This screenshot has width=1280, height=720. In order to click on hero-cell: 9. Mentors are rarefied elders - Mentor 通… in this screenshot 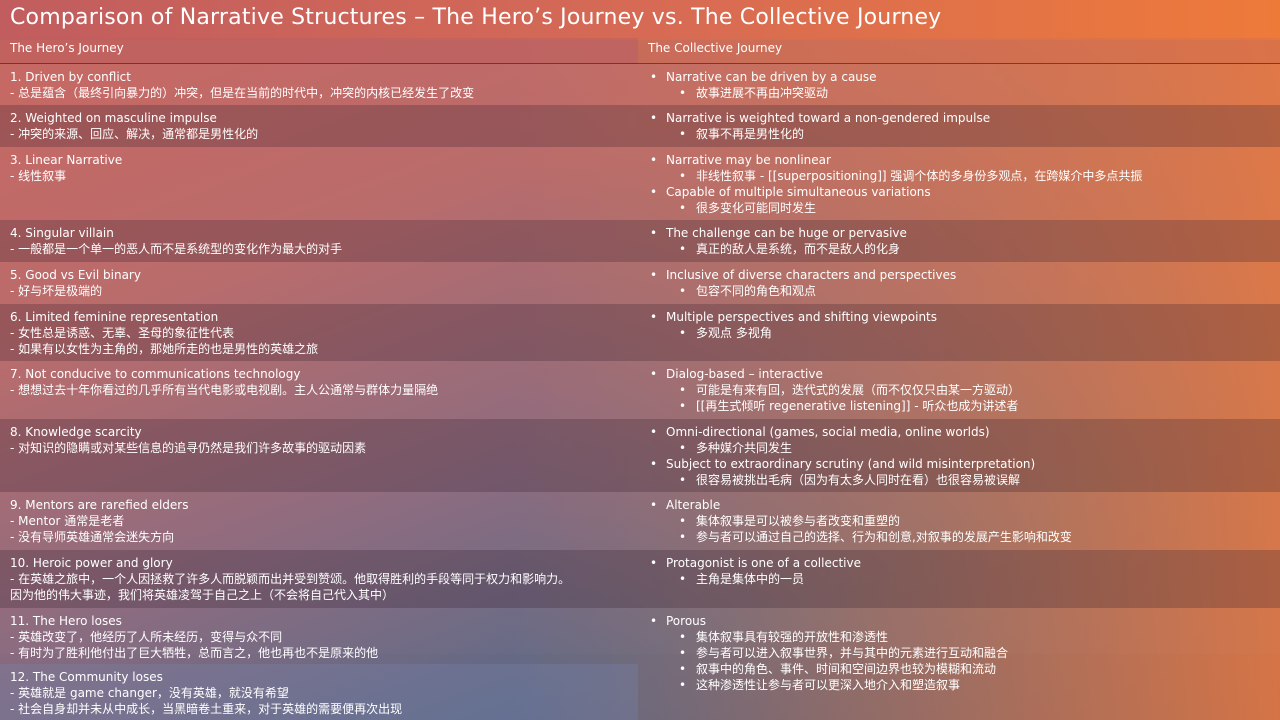, I will do `click(322, 521)`.